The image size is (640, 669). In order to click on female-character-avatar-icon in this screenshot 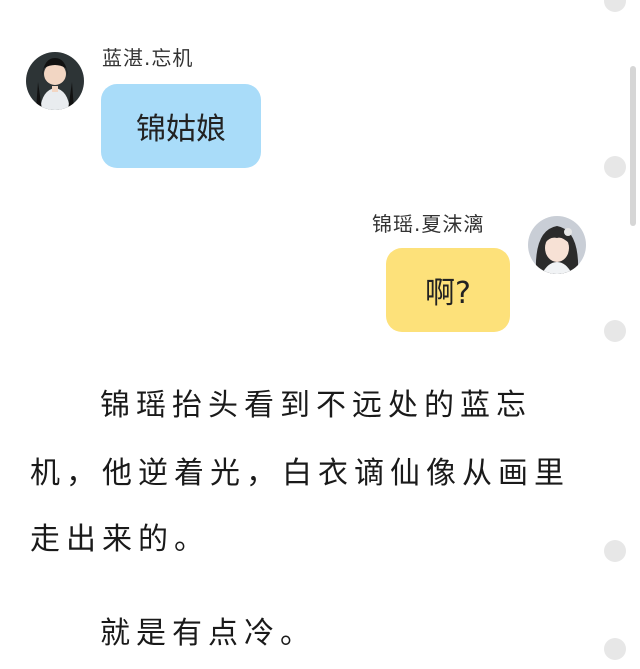, I will do `click(557, 245)`.